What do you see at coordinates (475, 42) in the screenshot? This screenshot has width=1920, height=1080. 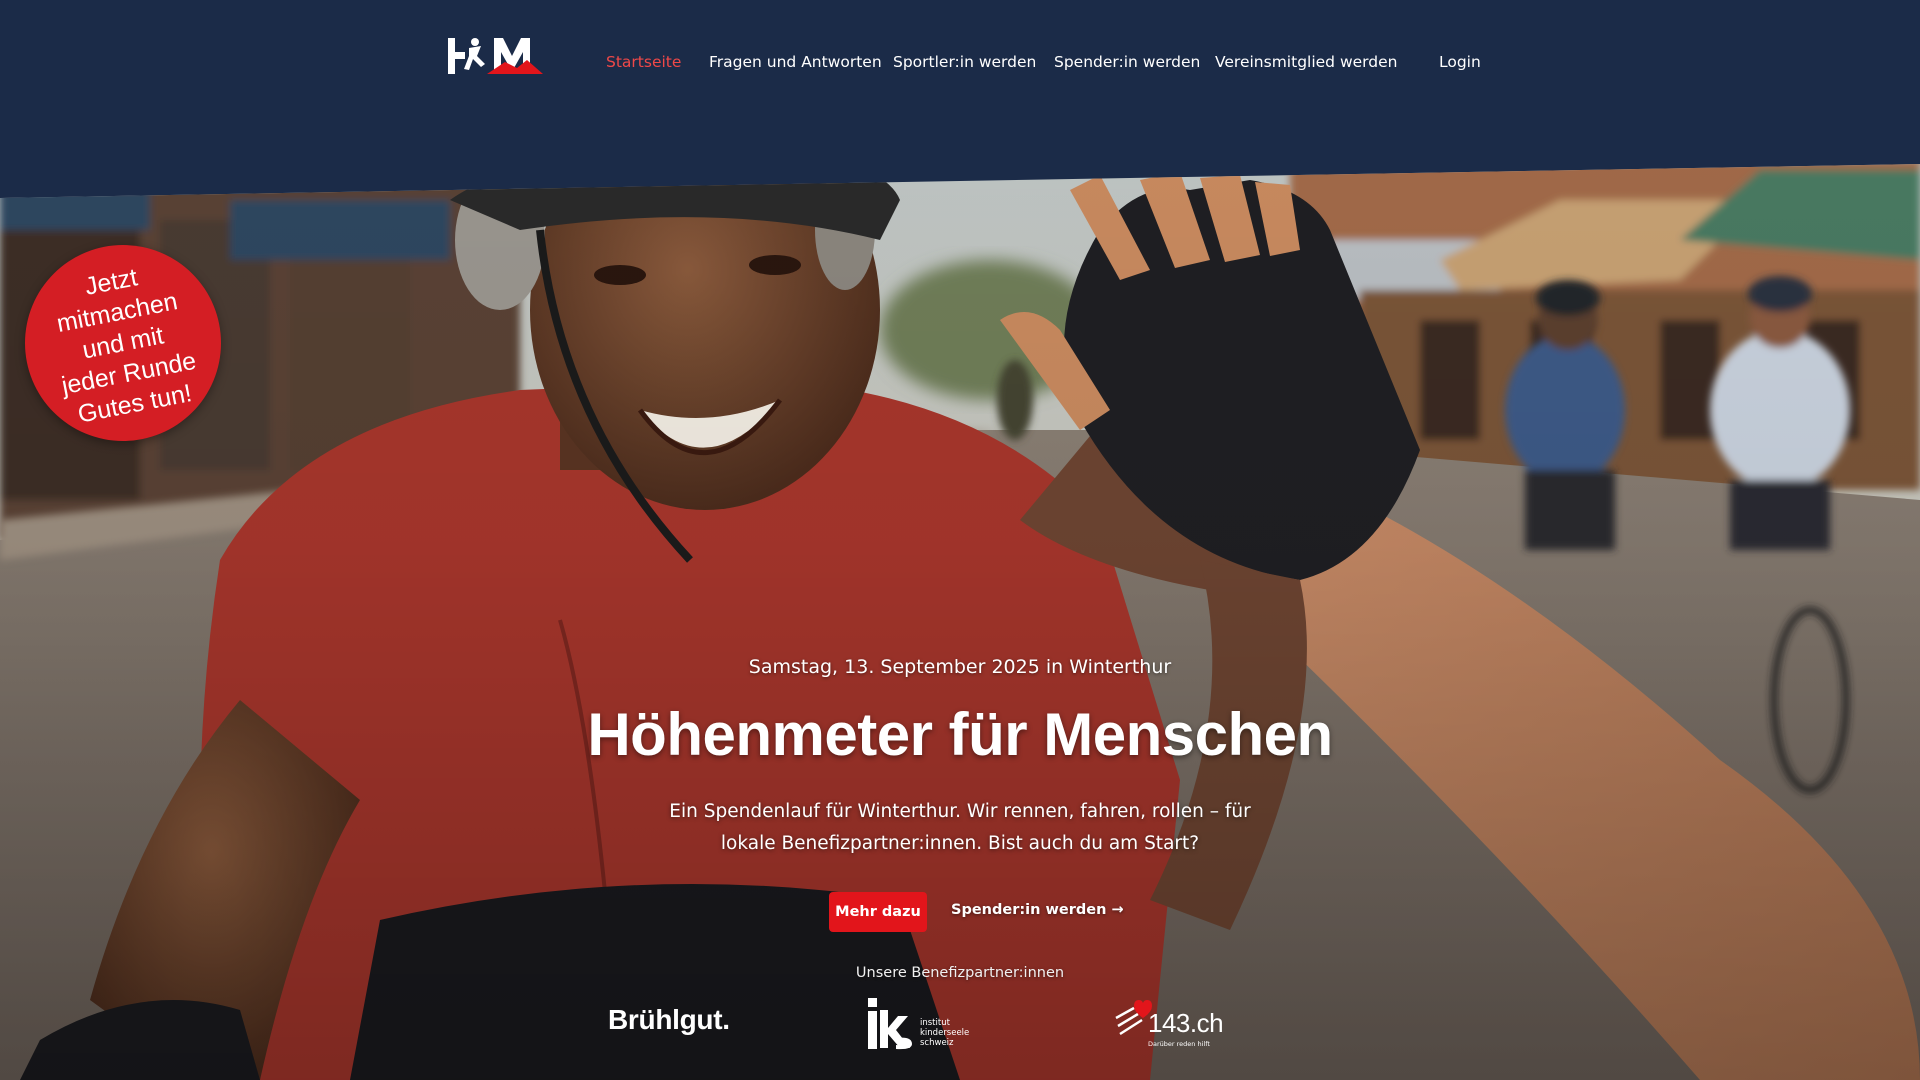 I see `runner-logo-icon` at bounding box center [475, 42].